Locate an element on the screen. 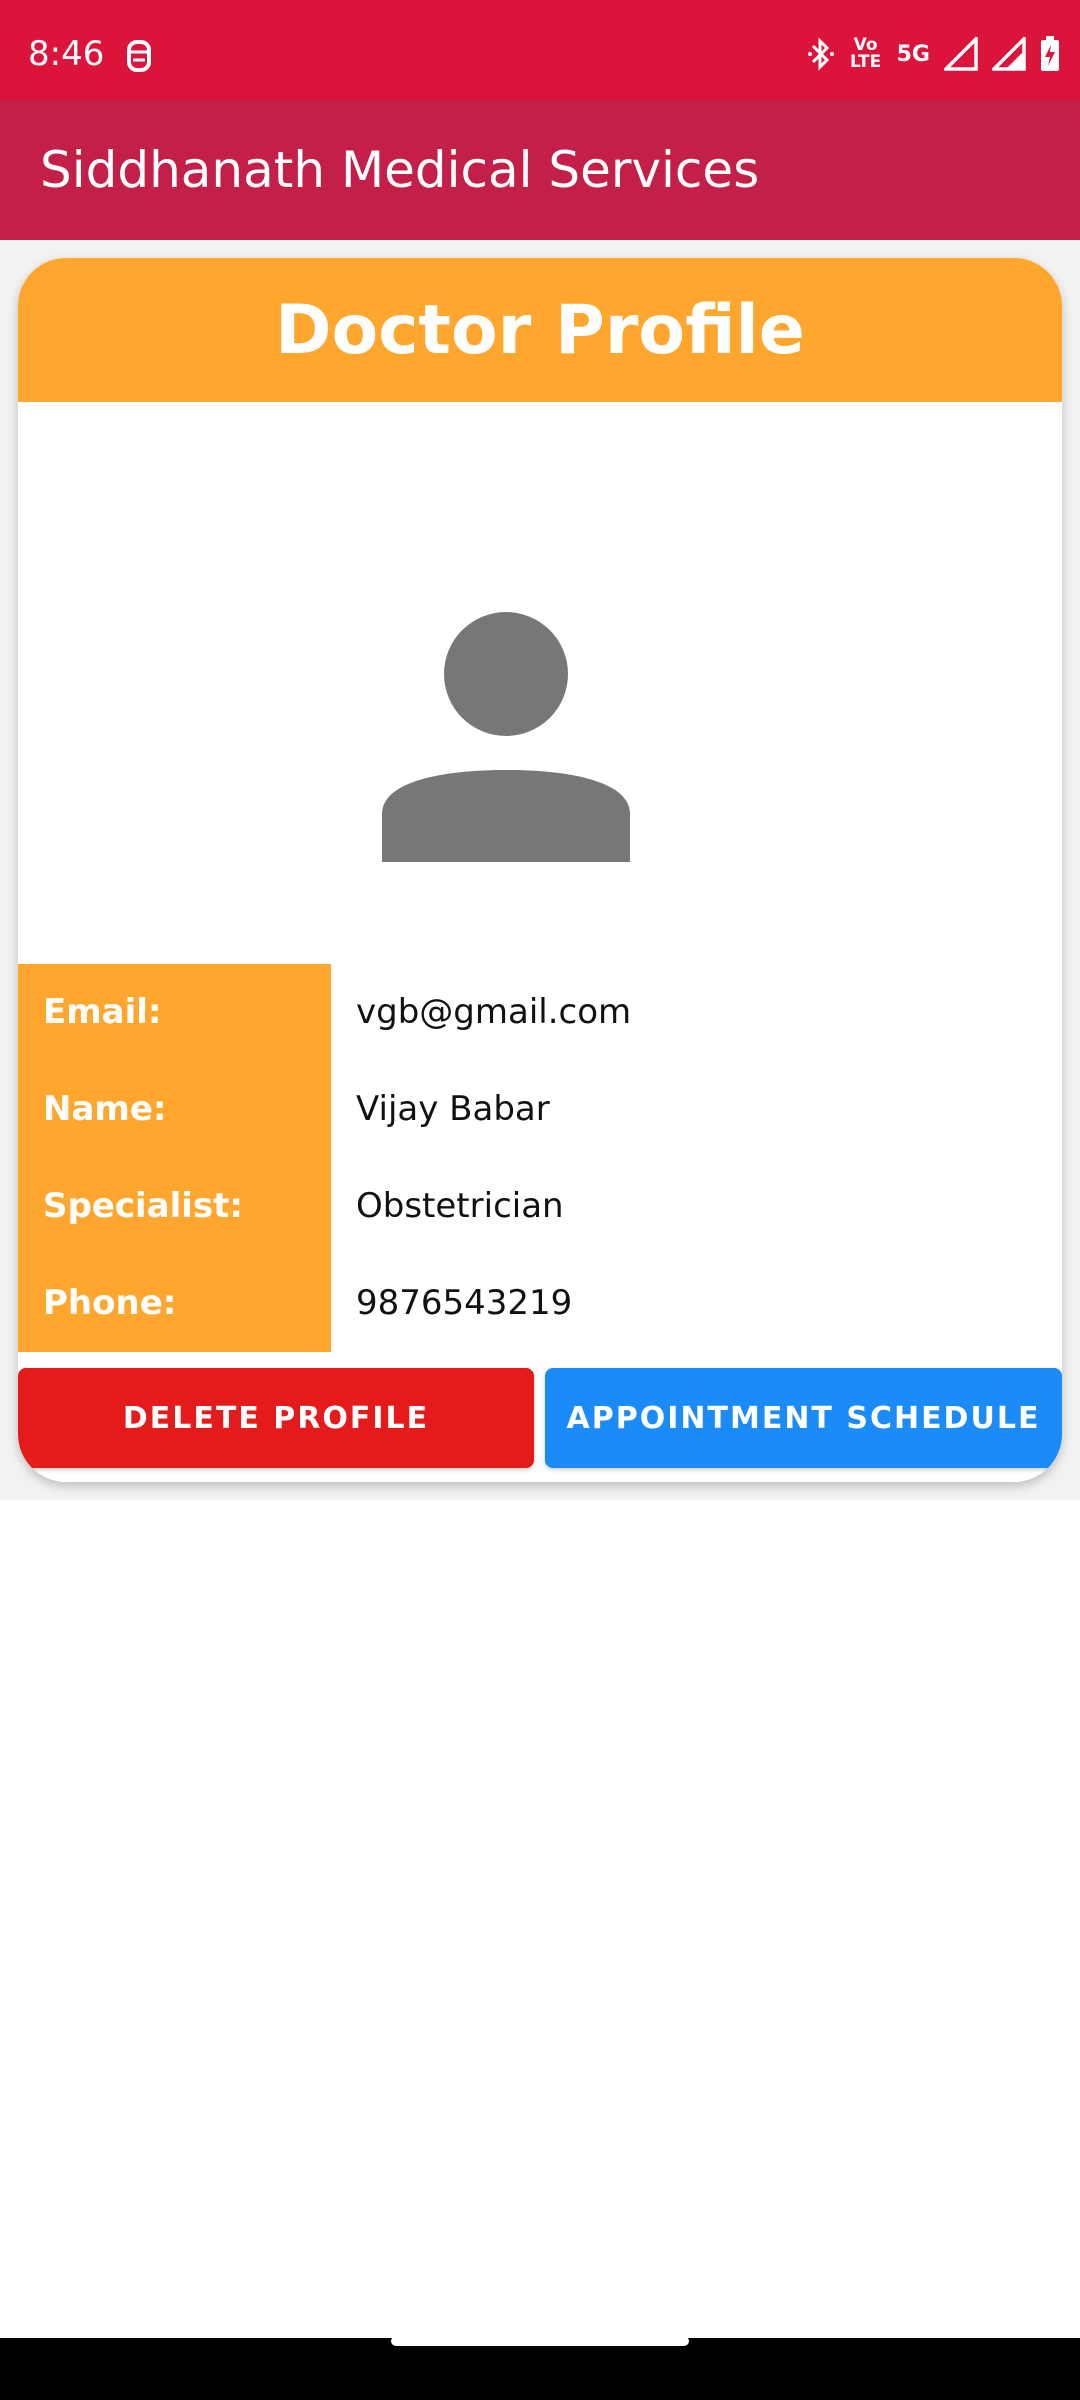  phone-label: Phone: is located at coordinates (110, 1303).